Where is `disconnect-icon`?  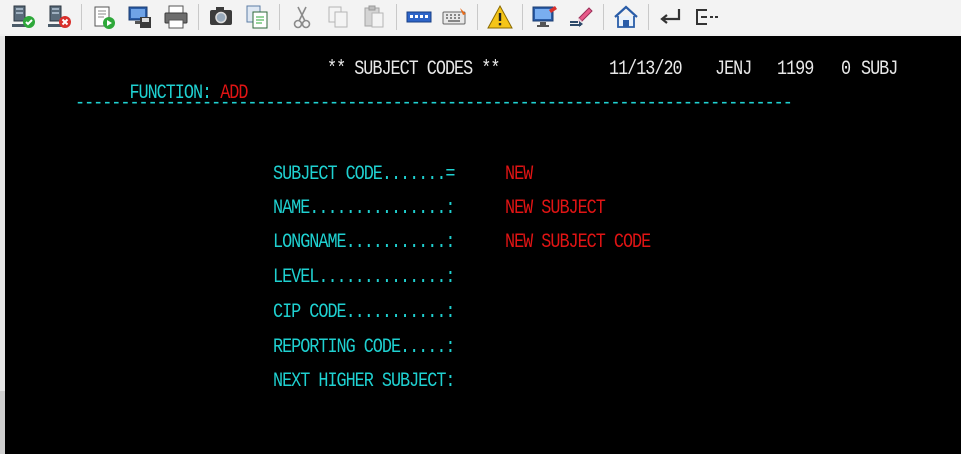
disconnect-icon is located at coordinates (59, 17).